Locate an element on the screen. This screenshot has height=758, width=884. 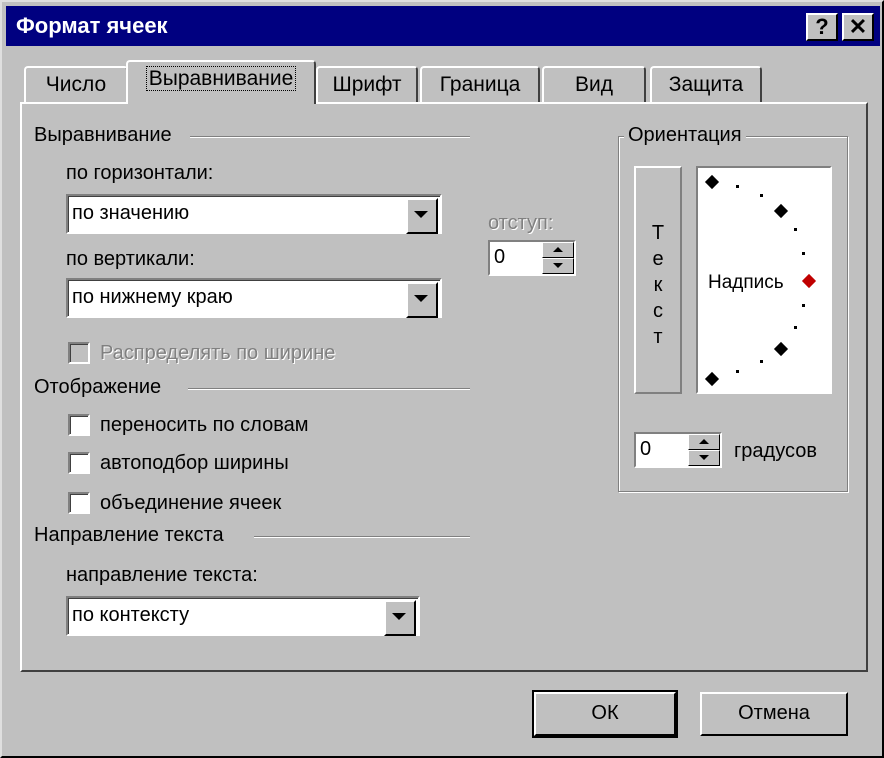
help-button: ? is located at coordinates (822, 27).